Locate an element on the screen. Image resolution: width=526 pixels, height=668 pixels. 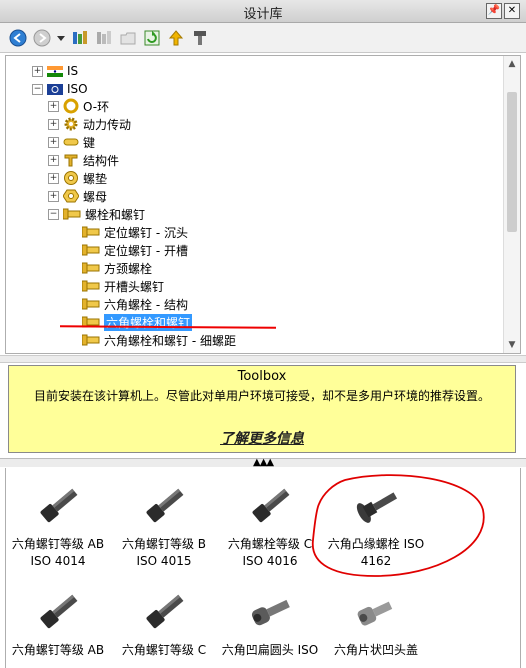
tree-node-label: O-环 is located at coordinates (96, 106).